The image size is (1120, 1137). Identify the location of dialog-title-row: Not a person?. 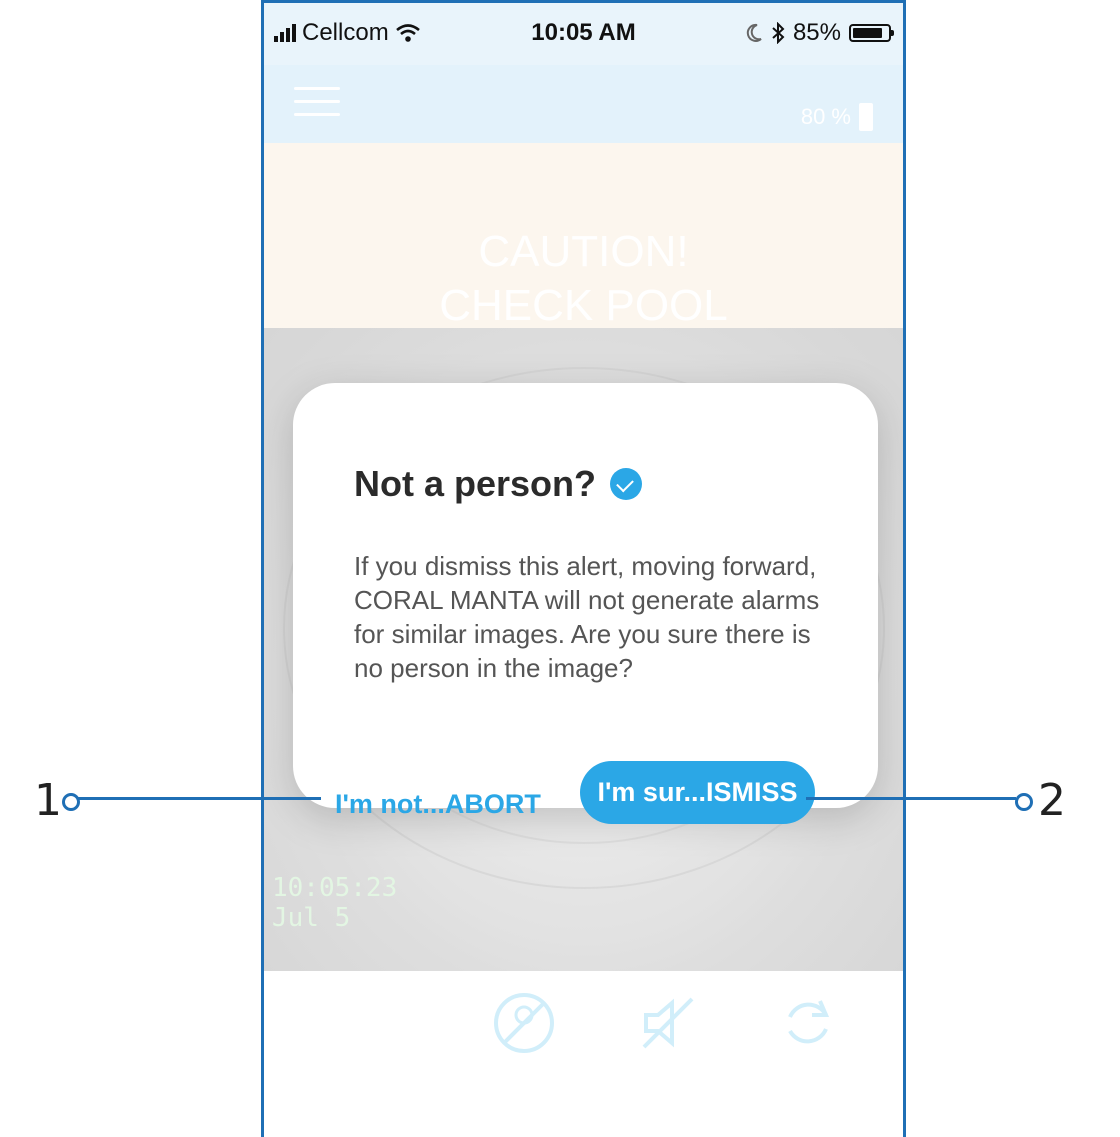
(498, 484).